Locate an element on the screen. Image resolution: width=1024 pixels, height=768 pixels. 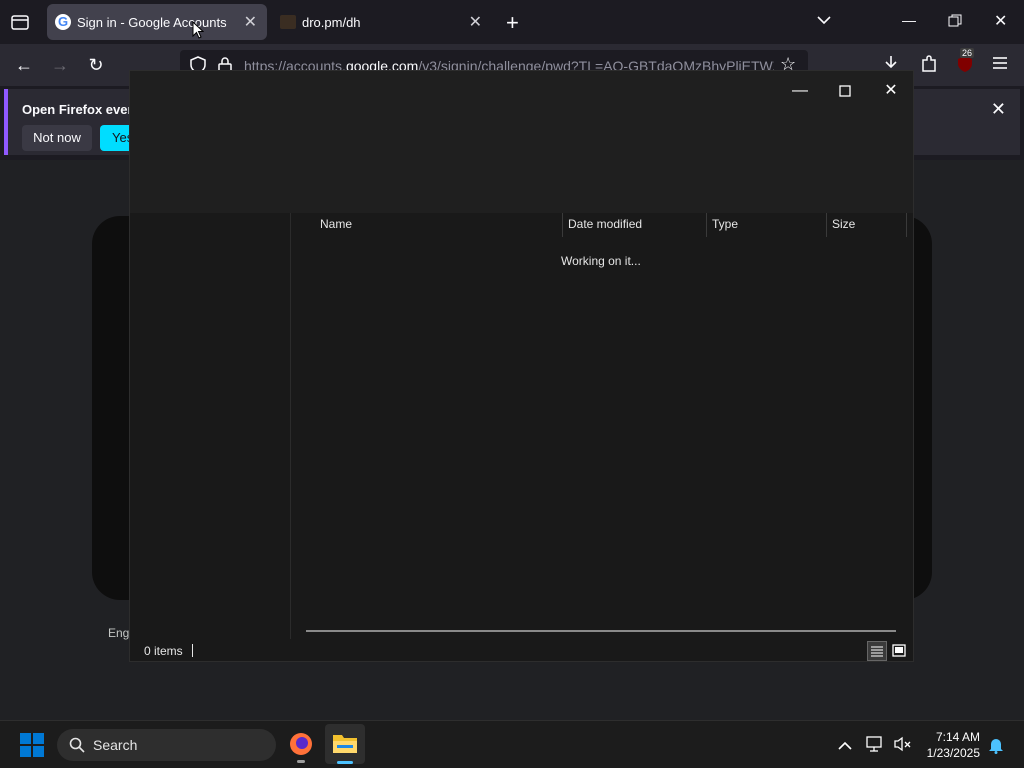
windows-start-icon is located at coordinates (32, 747).